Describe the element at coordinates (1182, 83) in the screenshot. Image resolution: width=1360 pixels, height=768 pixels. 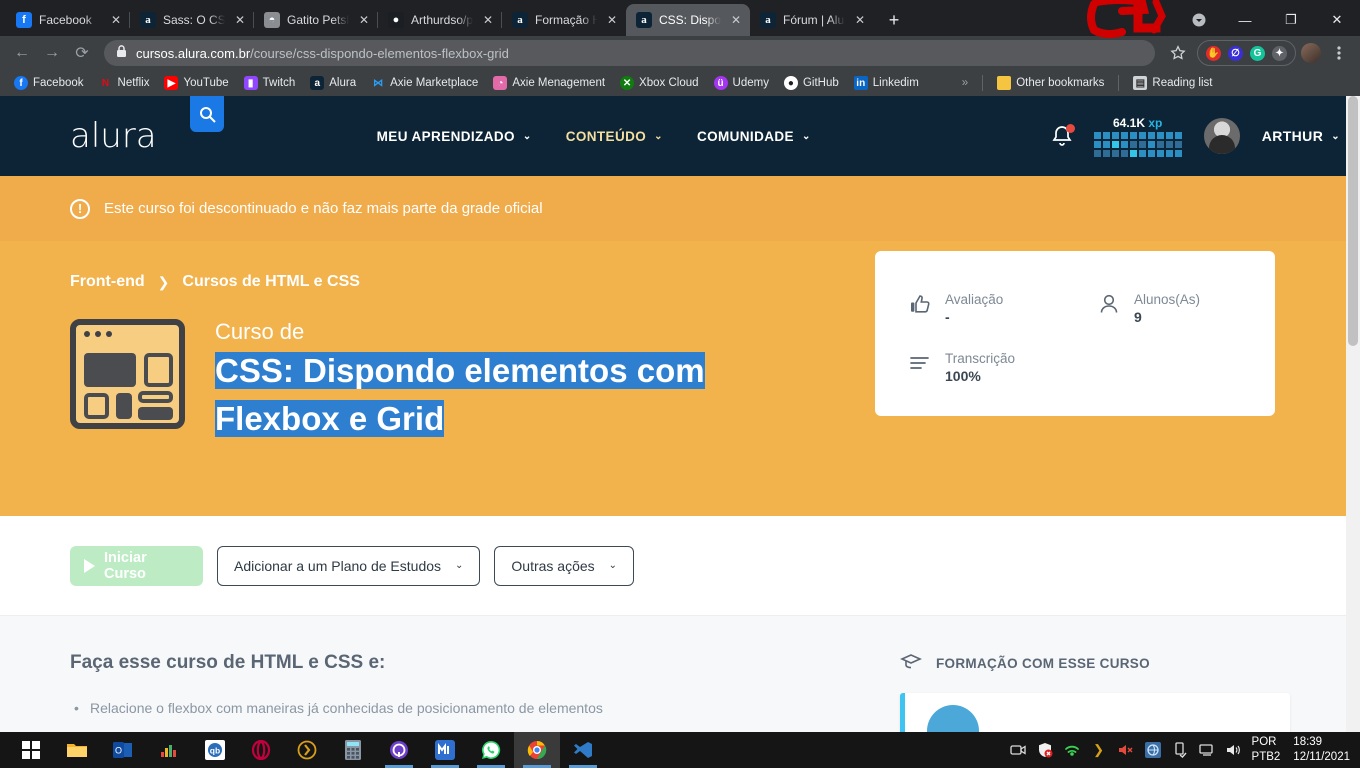
I see `reading-list-label: Reading list` at that location.